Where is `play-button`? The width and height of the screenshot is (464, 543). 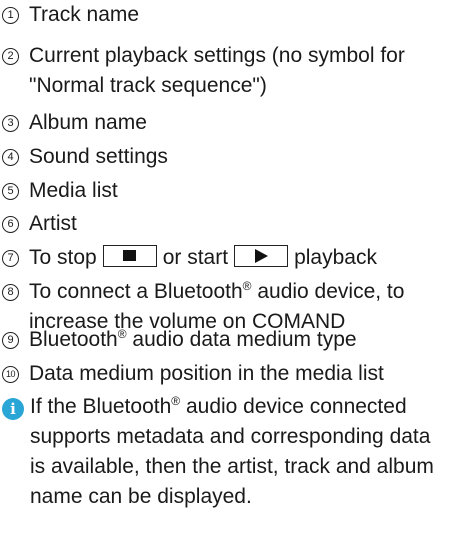 play-button is located at coordinates (261, 256).